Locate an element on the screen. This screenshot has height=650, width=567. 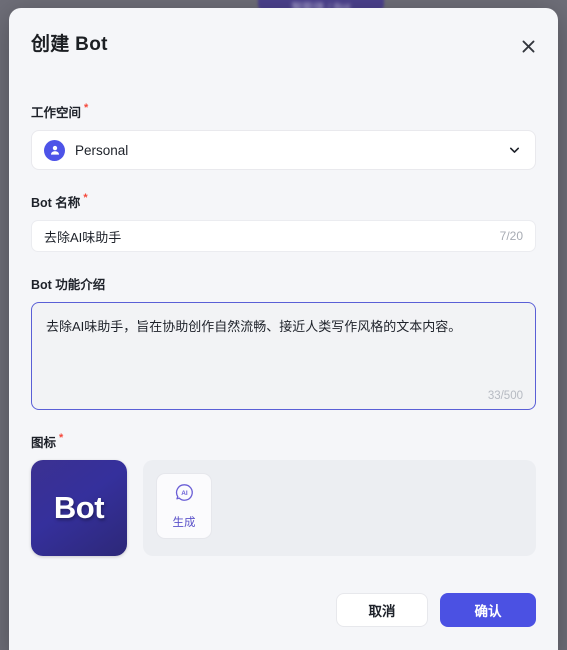
bot-description-counter: 33/500 is located at coordinates (505, 396).